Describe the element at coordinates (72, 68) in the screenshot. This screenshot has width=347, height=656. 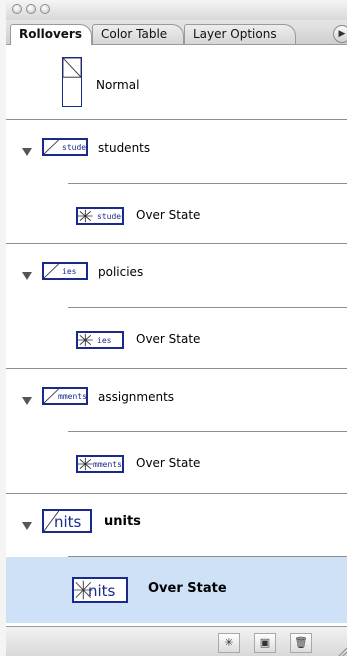
I see `slice-icon` at that location.